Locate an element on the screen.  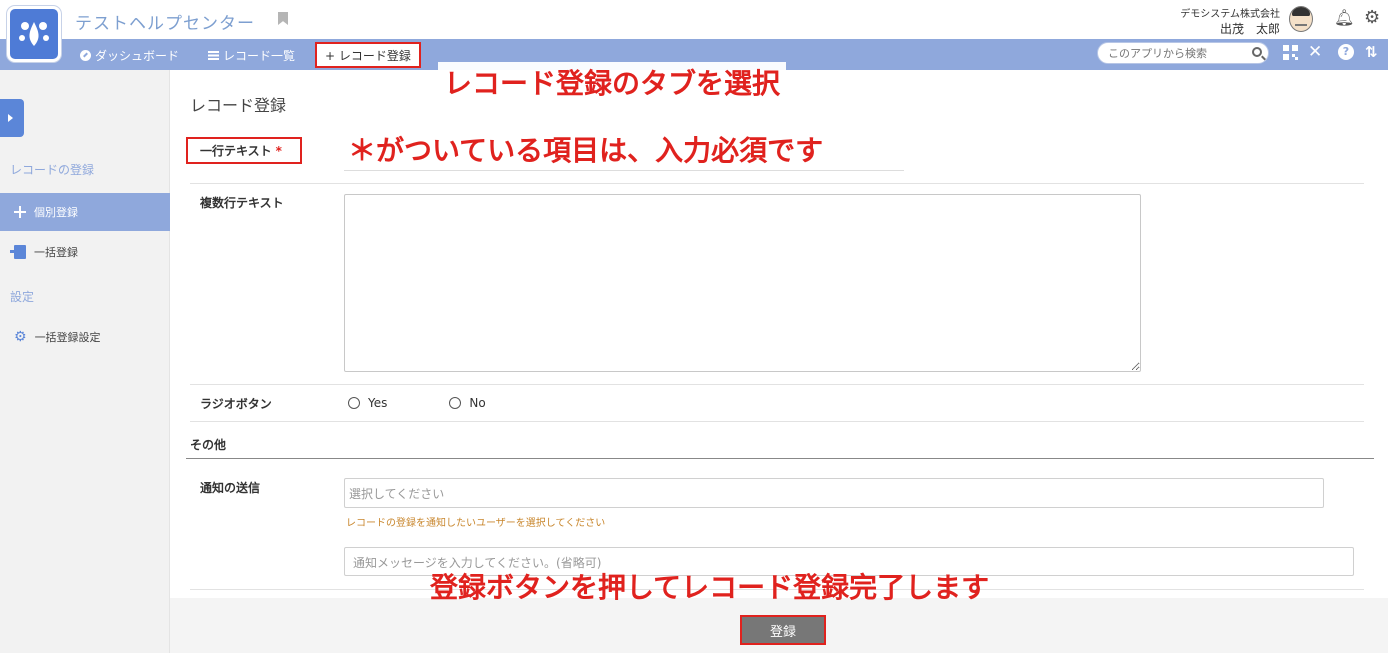
single-line-label-text: 一行テキスト is located at coordinates (236, 151).